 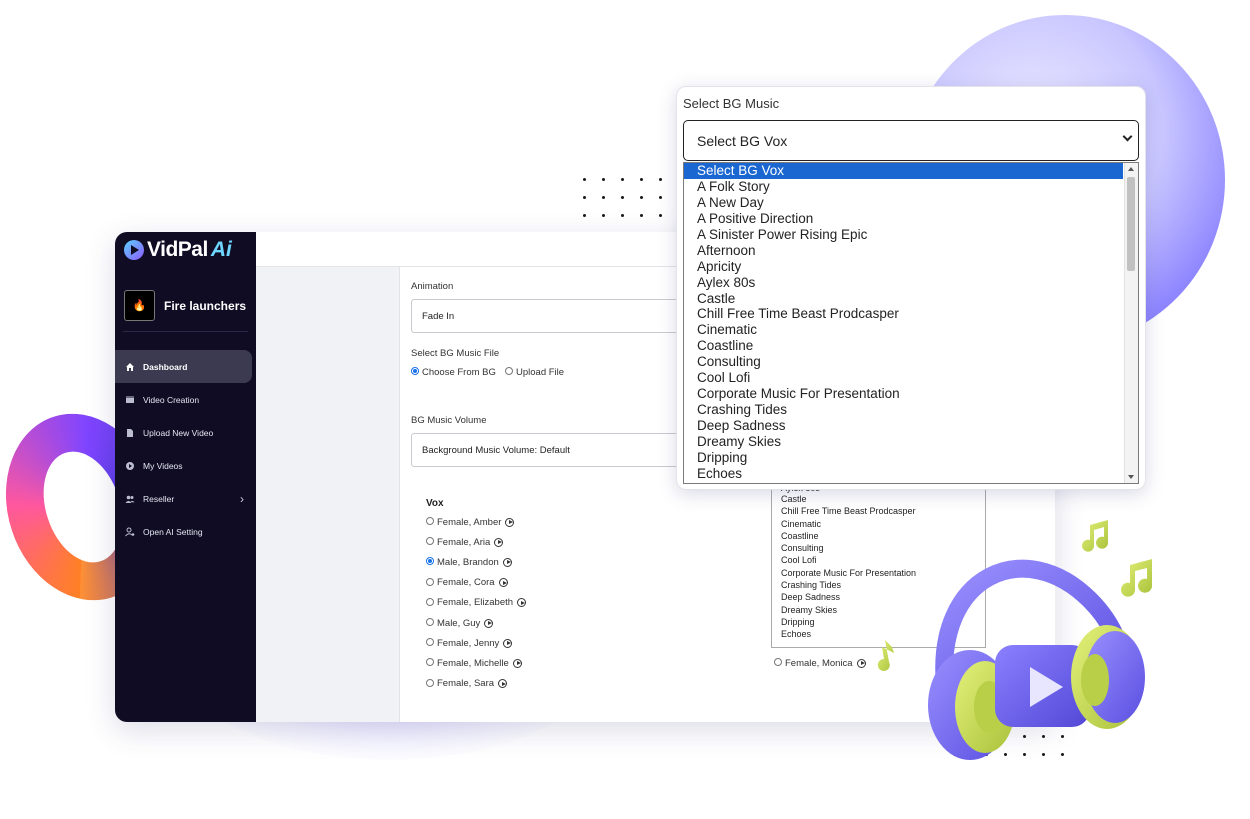 I want to click on vox-radio-selected, so click(x=430, y=561).